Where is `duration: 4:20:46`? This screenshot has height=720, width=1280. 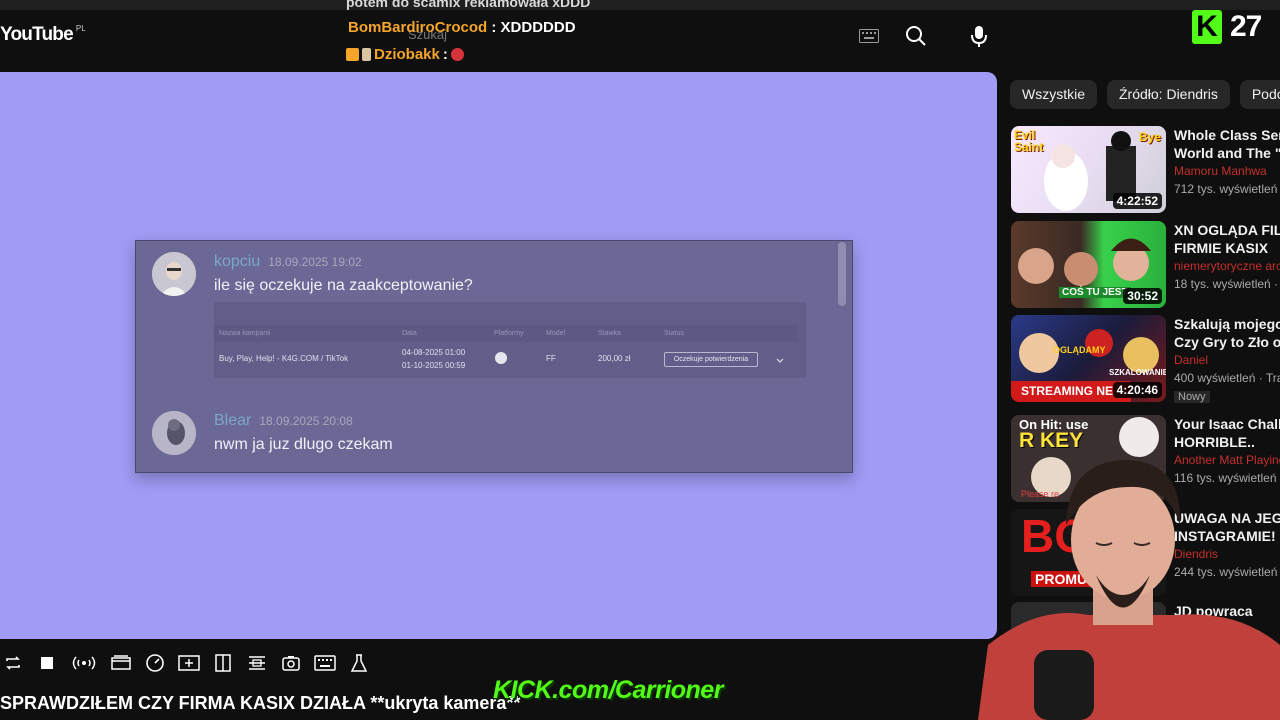
duration: 4:20:46 is located at coordinates (1137, 390).